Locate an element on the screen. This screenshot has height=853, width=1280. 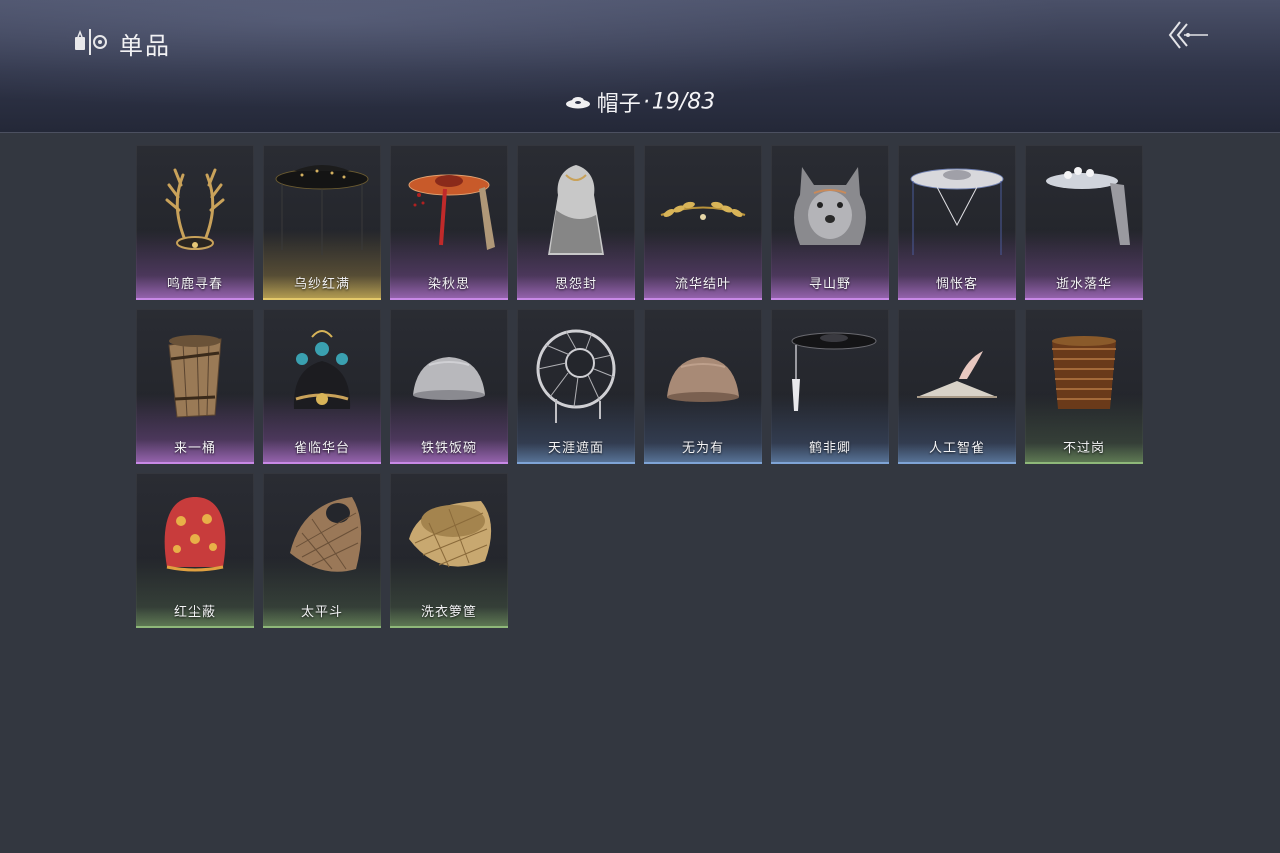
wolf-hood-icon is located at coordinates (830, 206).